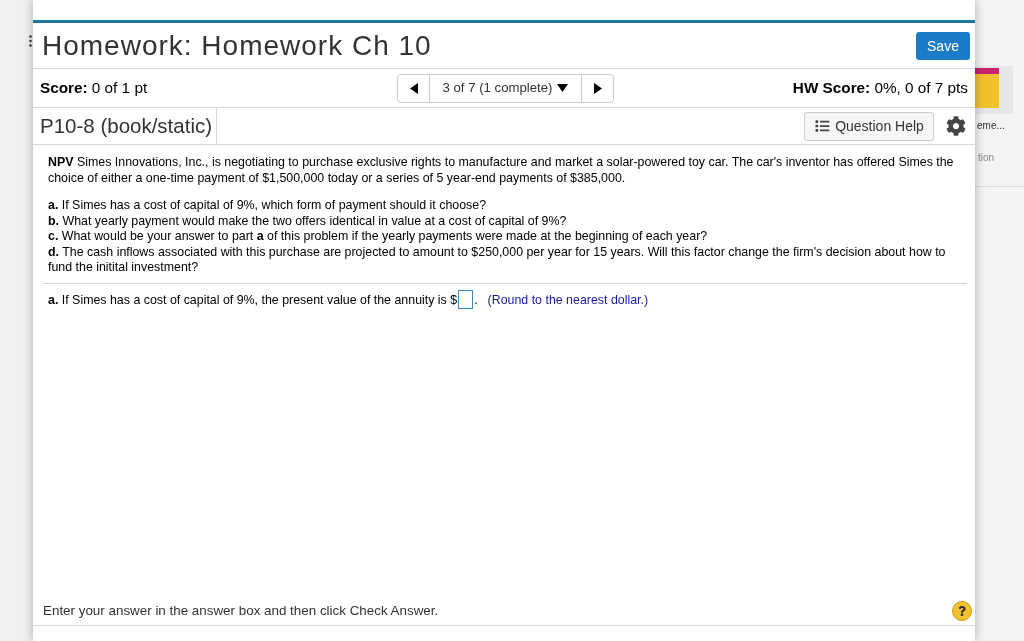 The image size is (1024, 641). I want to click on question-intro: NPV Simes Innovations, Inc., is negotiating to purchase exclusive rights to manufacture and market a solar-powered toy car. The car's inventor has offered Simes the choice of either a one-time payment of $1,500,000 today or a series of 5 year-end payments of $385,000., so click(501, 170).